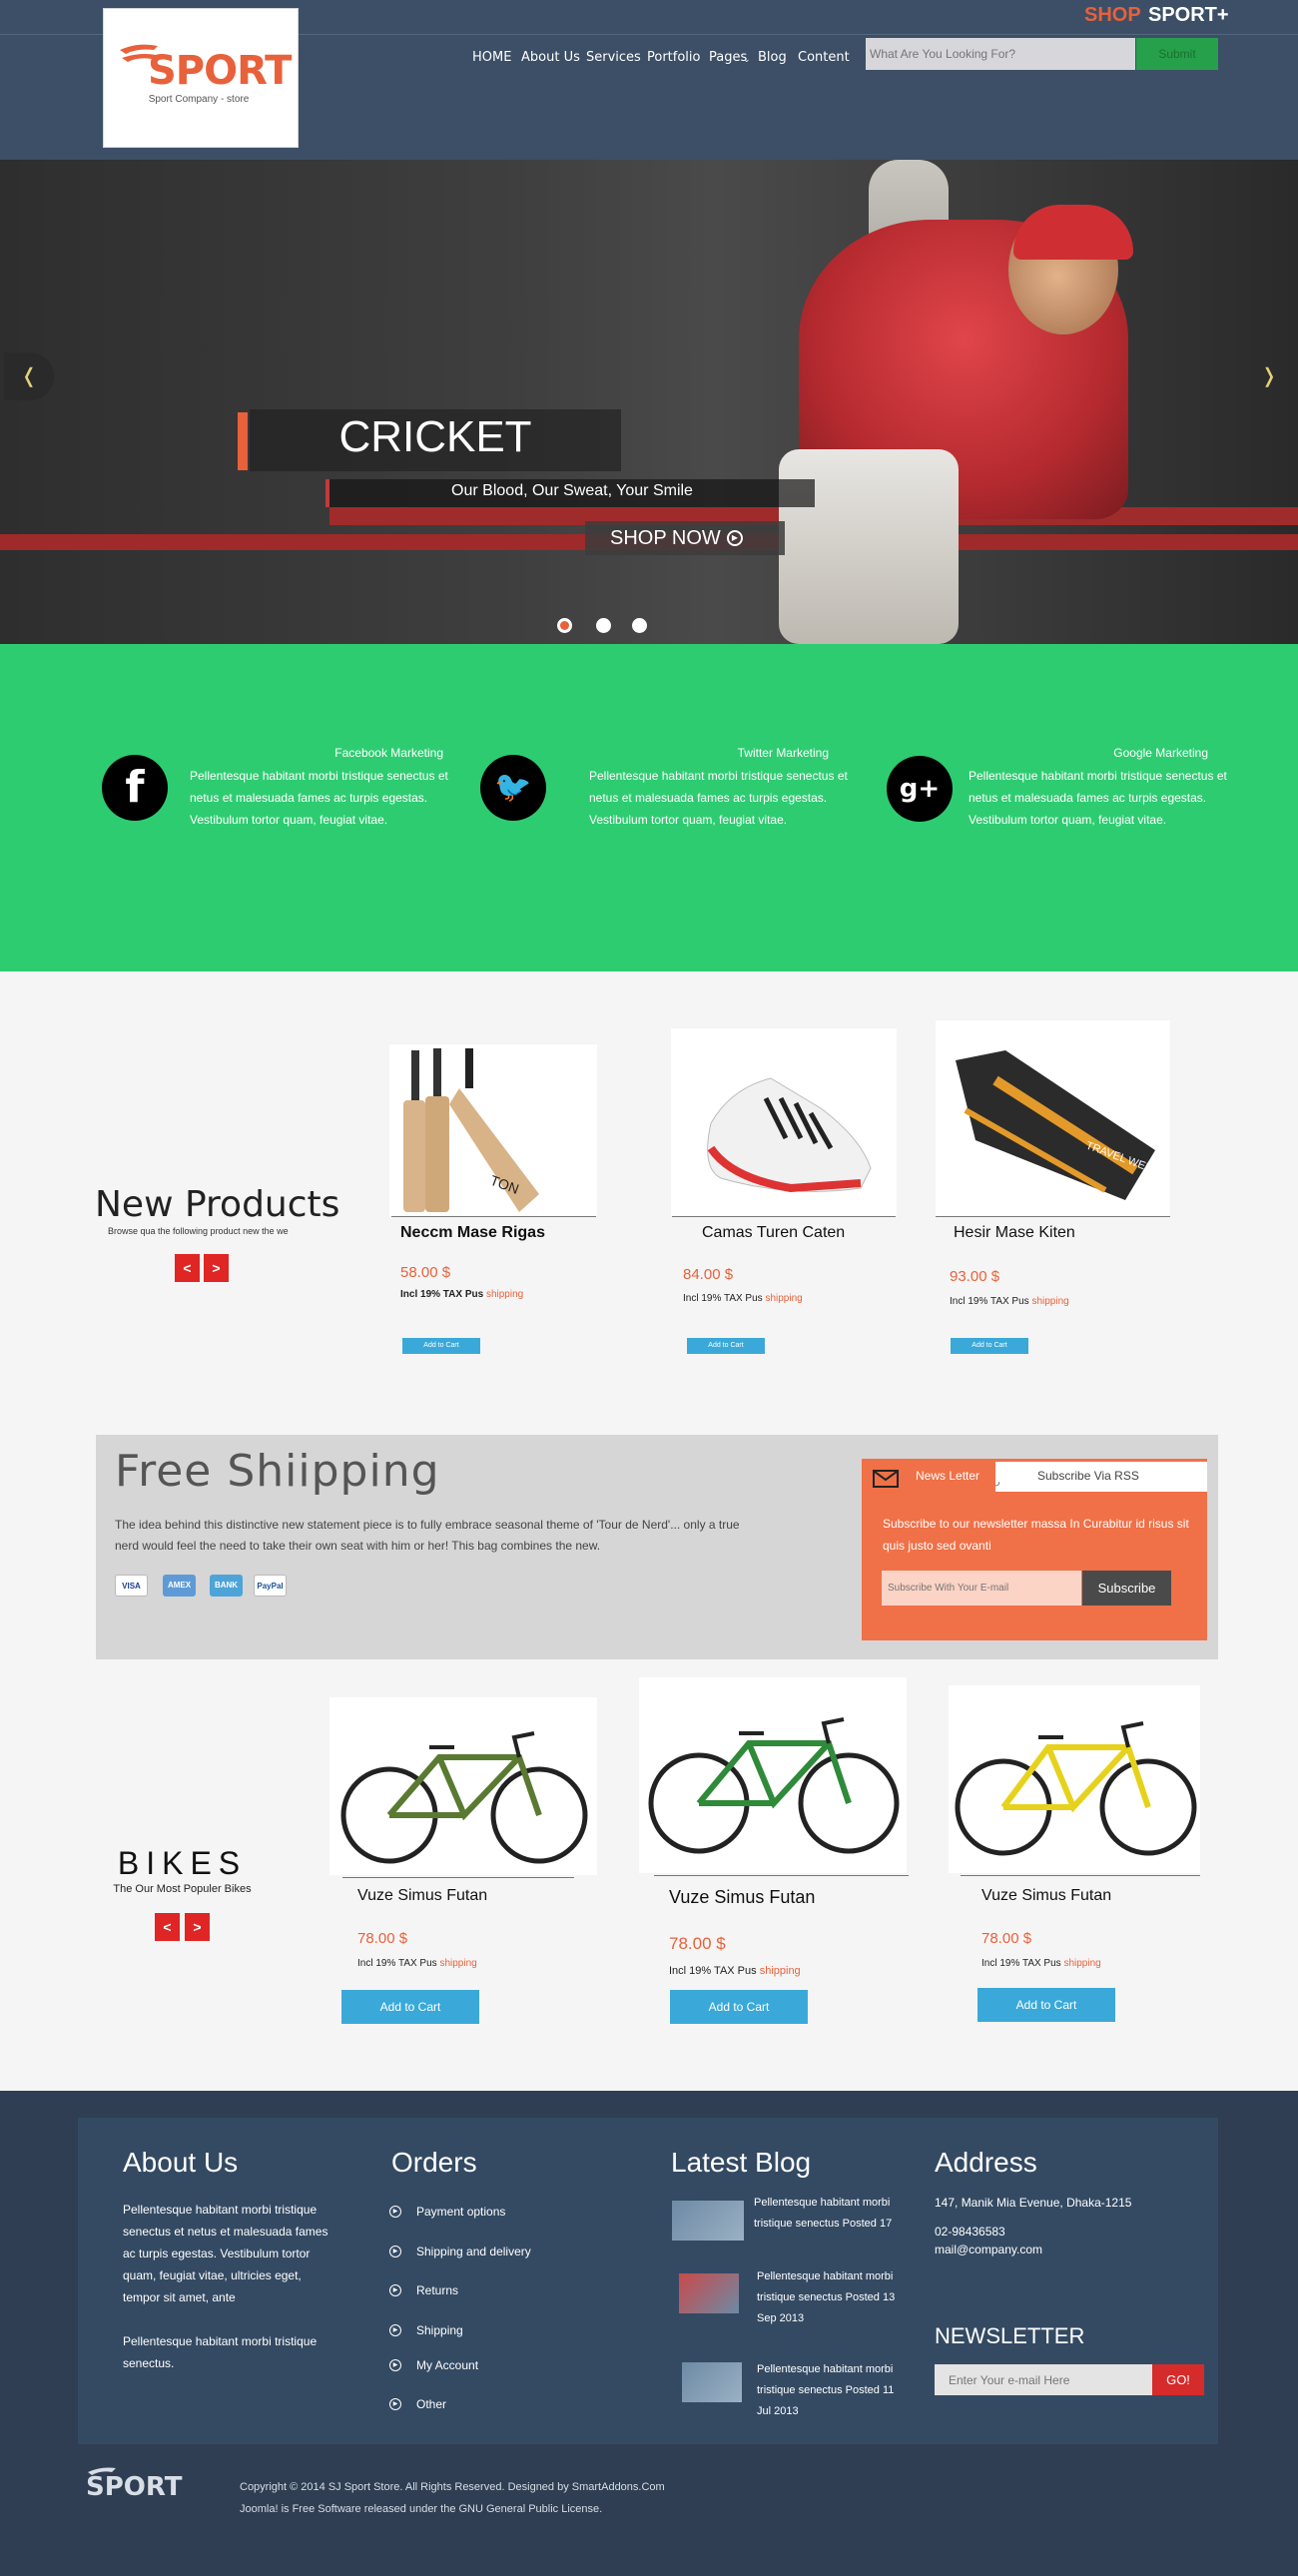 The height and width of the screenshot is (2576, 1298). Describe the element at coordinates (1101, 1477) in the screenshot. I see `tab-subscribe-rss: Subscribe Via RSS` at that location.